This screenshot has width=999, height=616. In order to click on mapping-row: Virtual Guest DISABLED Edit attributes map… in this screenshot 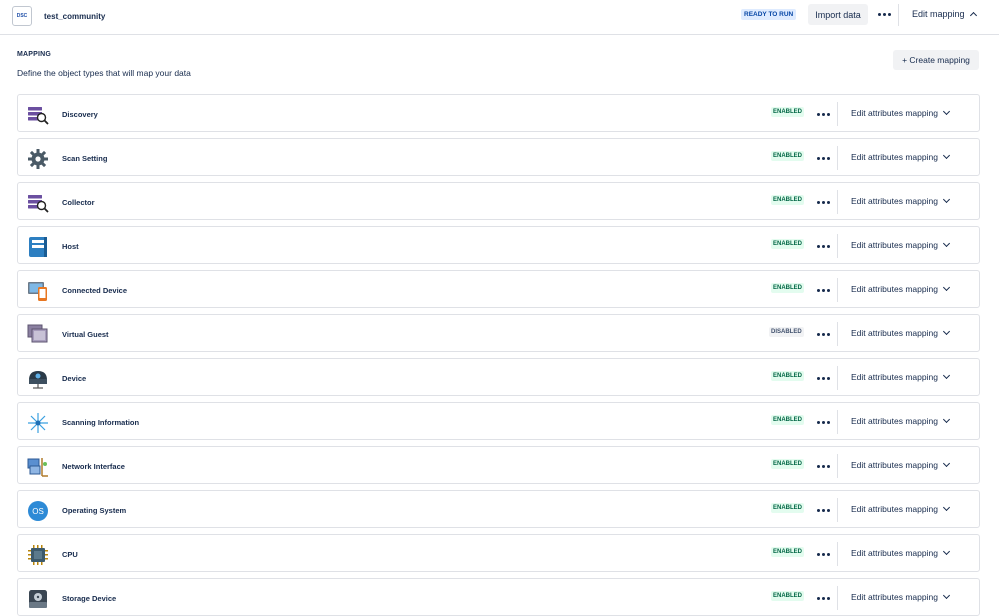, I will do `click(498, 333)`.